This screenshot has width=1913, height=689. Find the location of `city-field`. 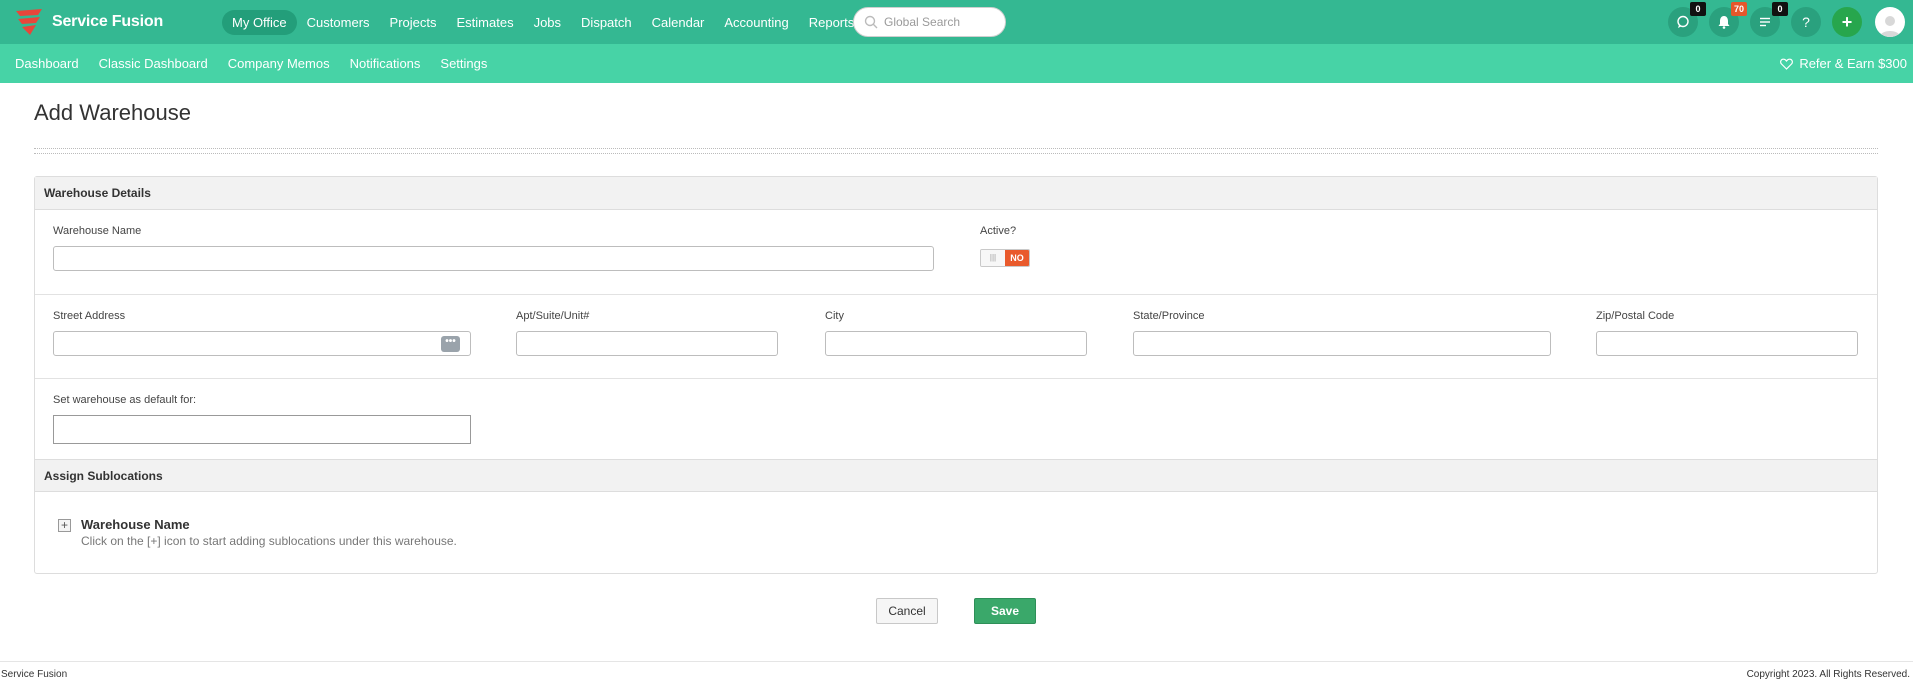

city-field is located at coordinates (956, 343).